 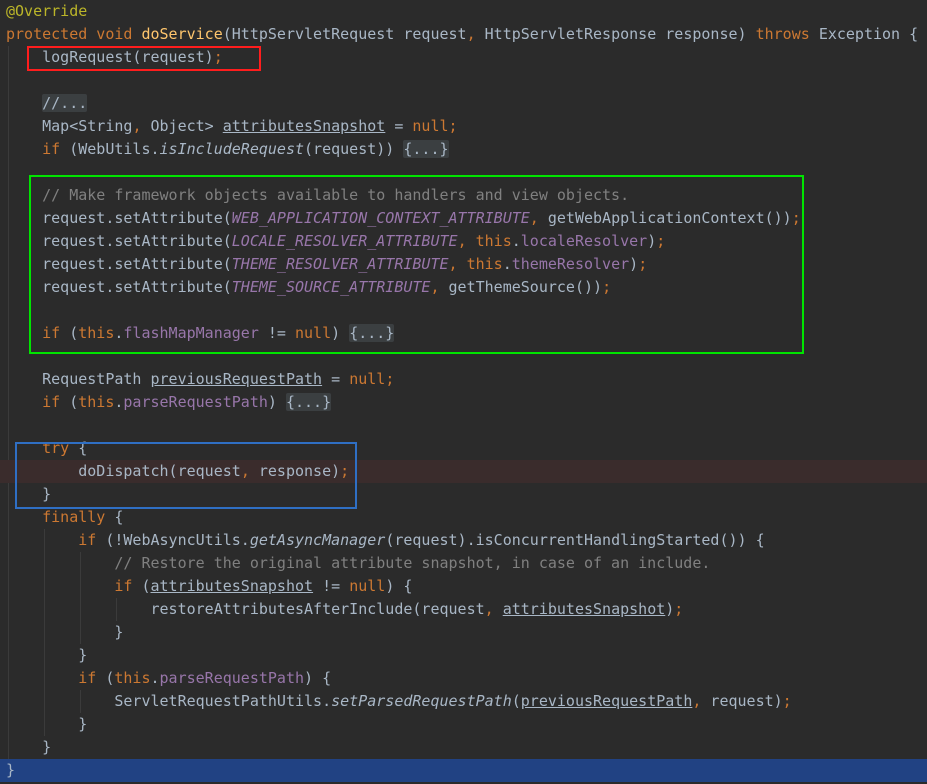 I want to click on code-token: ServletRequestPathUtils., so click(x=169, y=701).